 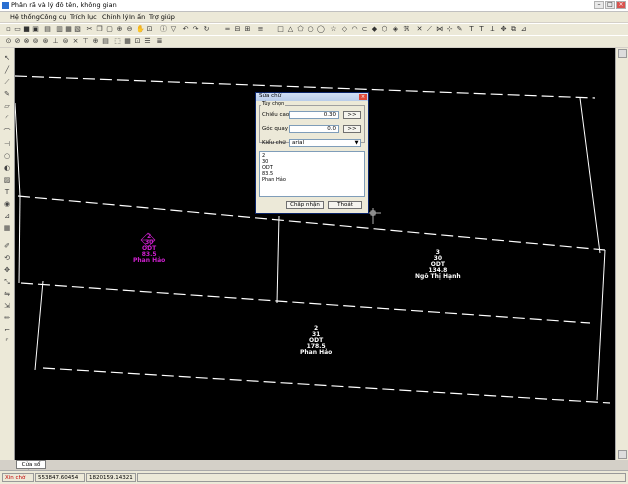 What do you see at coordinates (7, 318) in the screenshot?
I see `brush-tool-icon: ✏` at bounding box center [7, 318].